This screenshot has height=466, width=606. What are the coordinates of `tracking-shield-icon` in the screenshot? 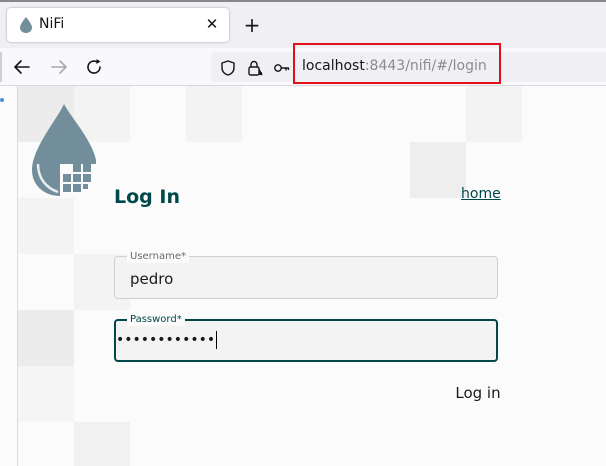 It's located at (228, 68).